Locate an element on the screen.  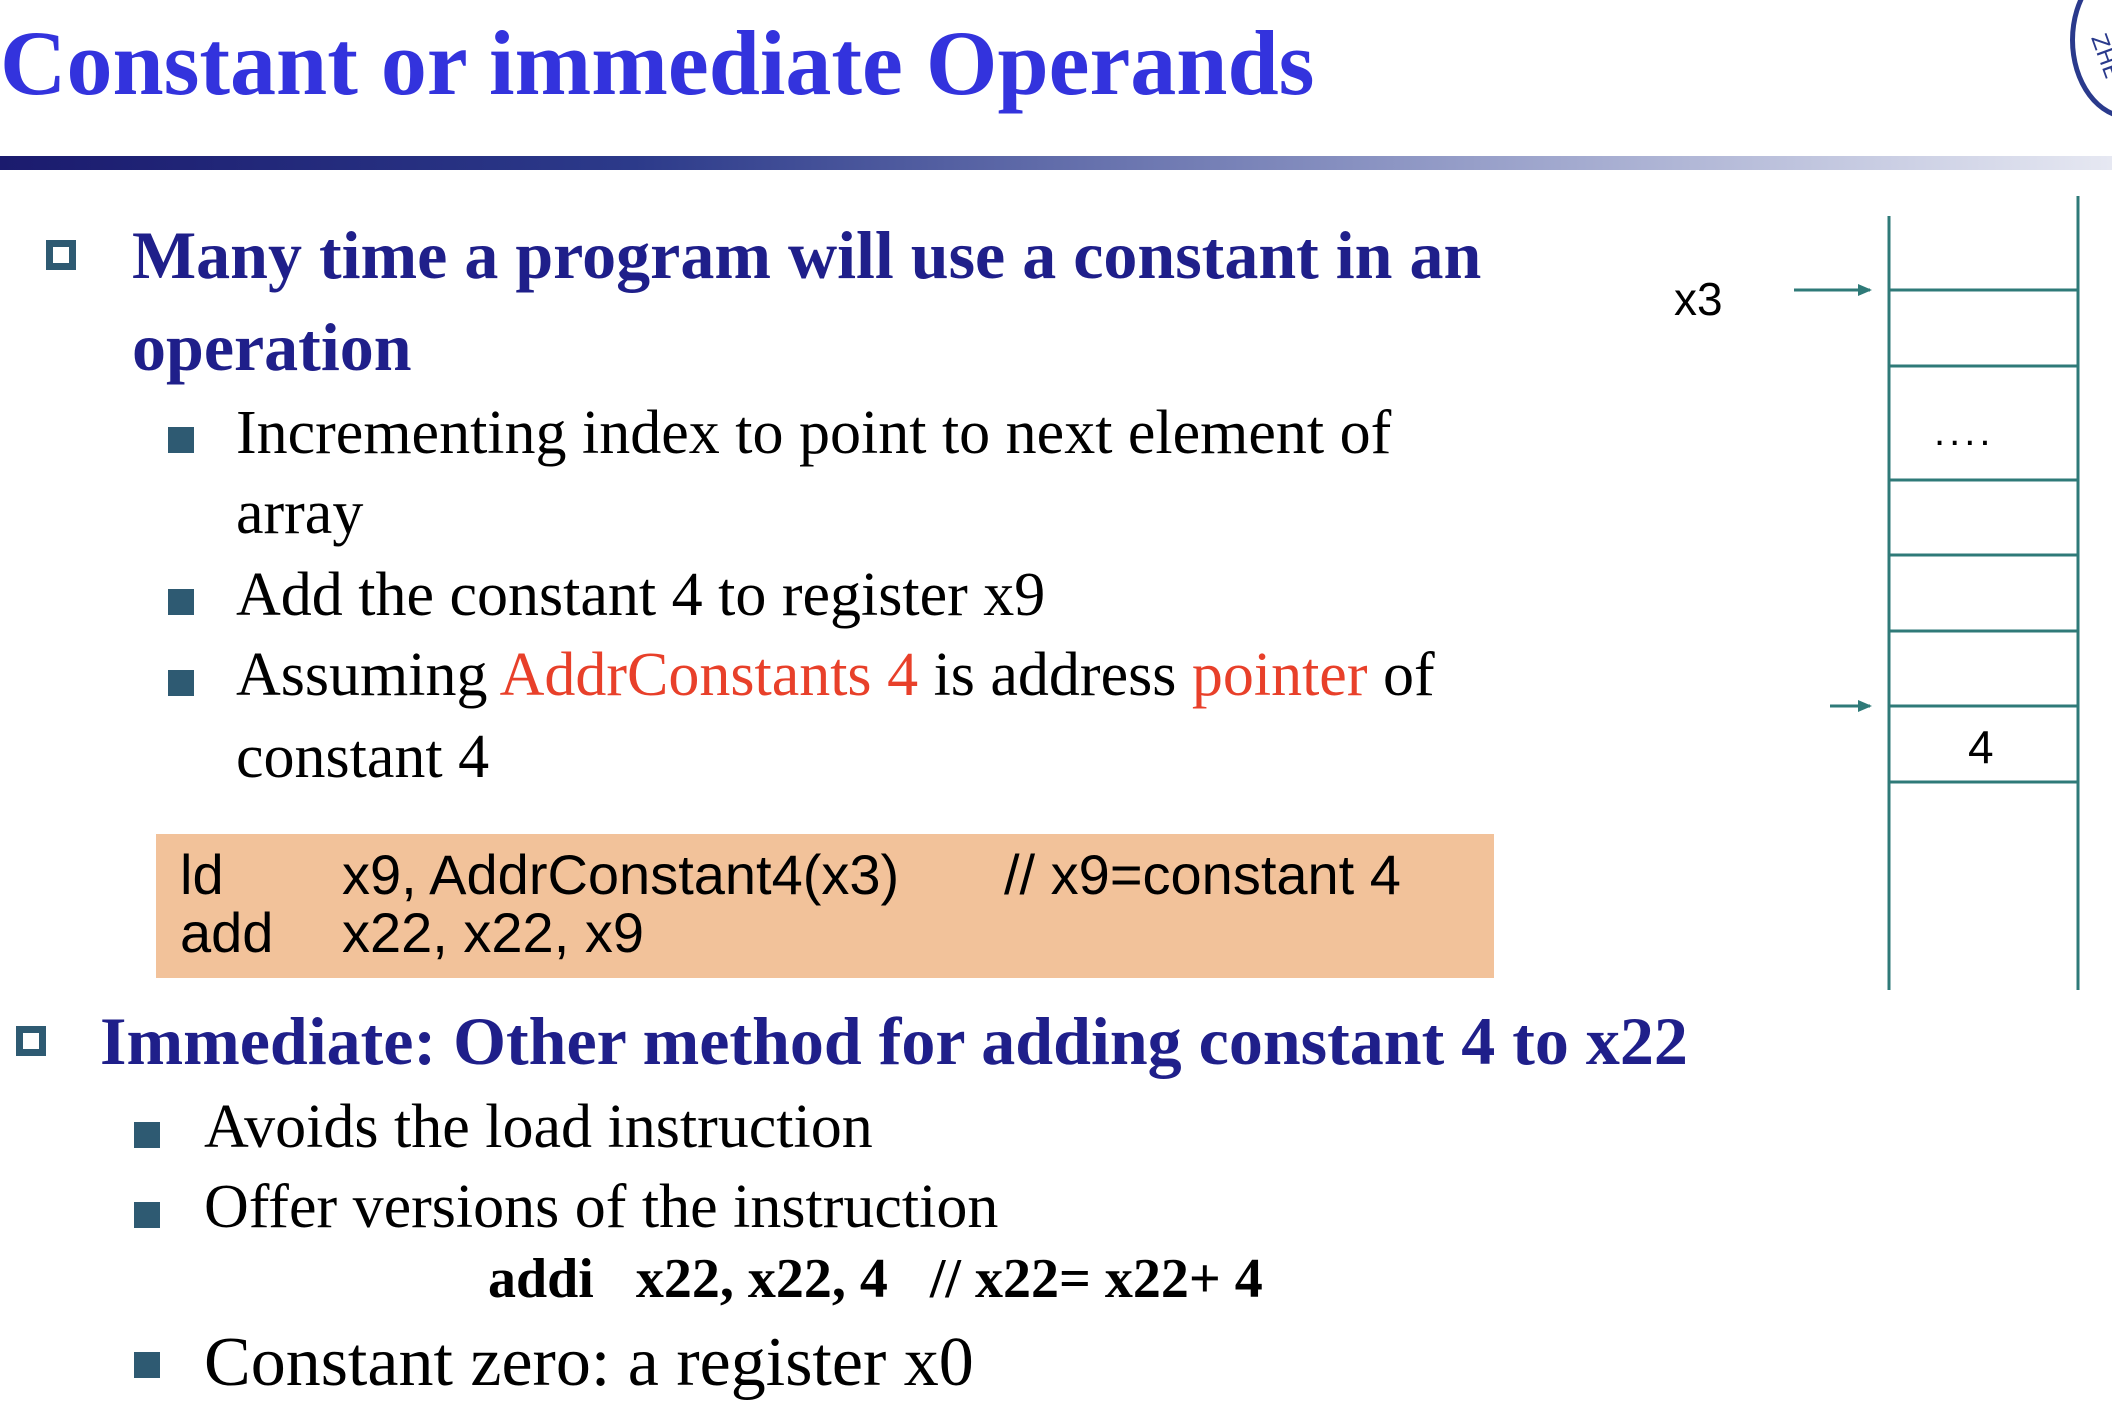
memory-value-cell: 4 is located at coordinates (1981, 747).